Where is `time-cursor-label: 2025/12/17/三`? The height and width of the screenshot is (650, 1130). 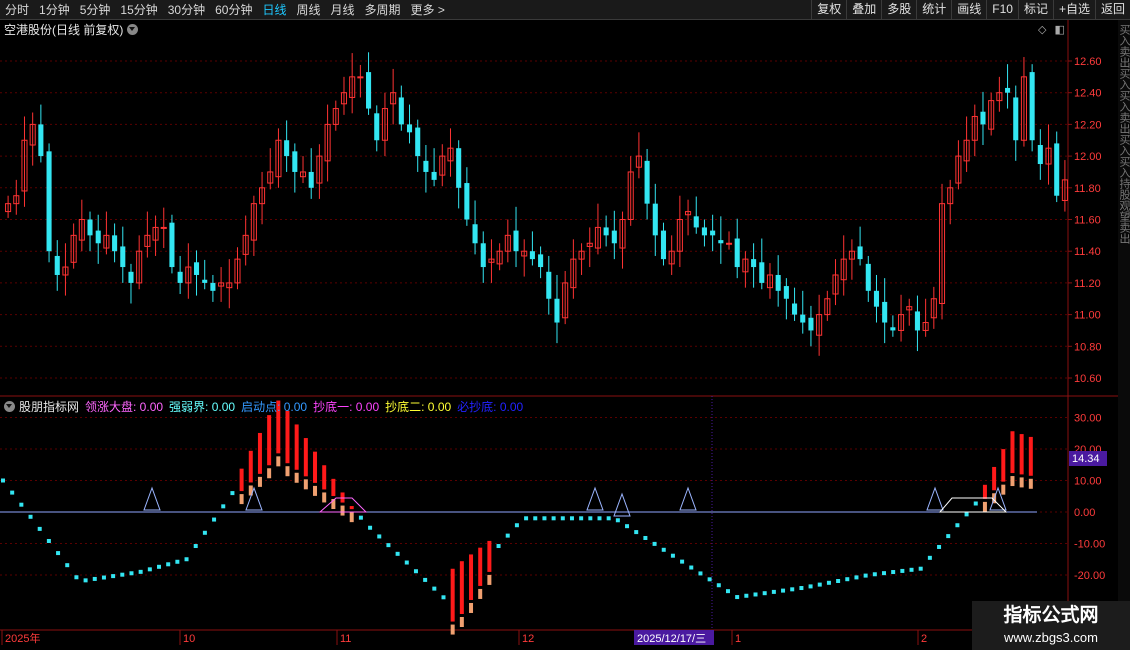 time-cursor-label: 2025/12/17/三 is located at coordinates (671, 639).